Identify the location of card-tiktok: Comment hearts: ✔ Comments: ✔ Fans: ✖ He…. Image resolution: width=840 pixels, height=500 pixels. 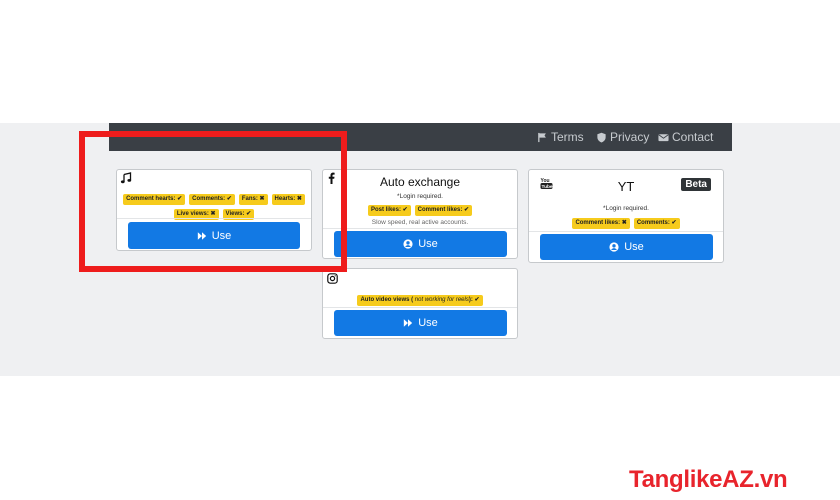
(214, 210).